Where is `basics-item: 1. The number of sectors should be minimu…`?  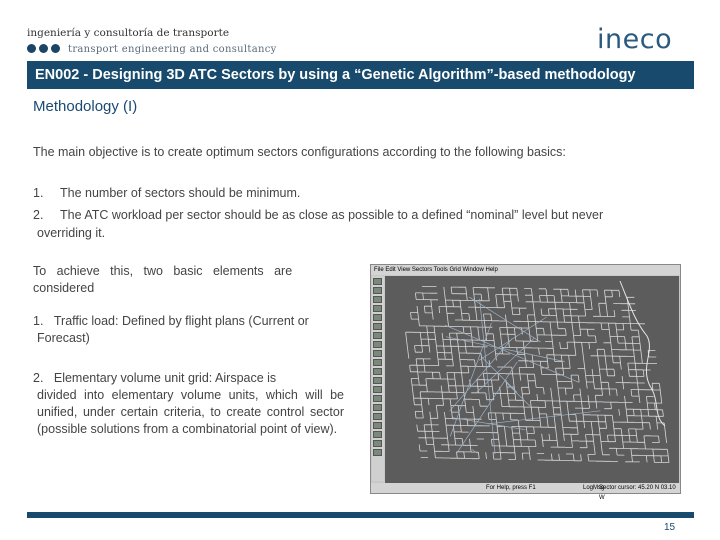
basics-item: 1. The number of sectors should be minimu… is located at coordinates (358, 193).